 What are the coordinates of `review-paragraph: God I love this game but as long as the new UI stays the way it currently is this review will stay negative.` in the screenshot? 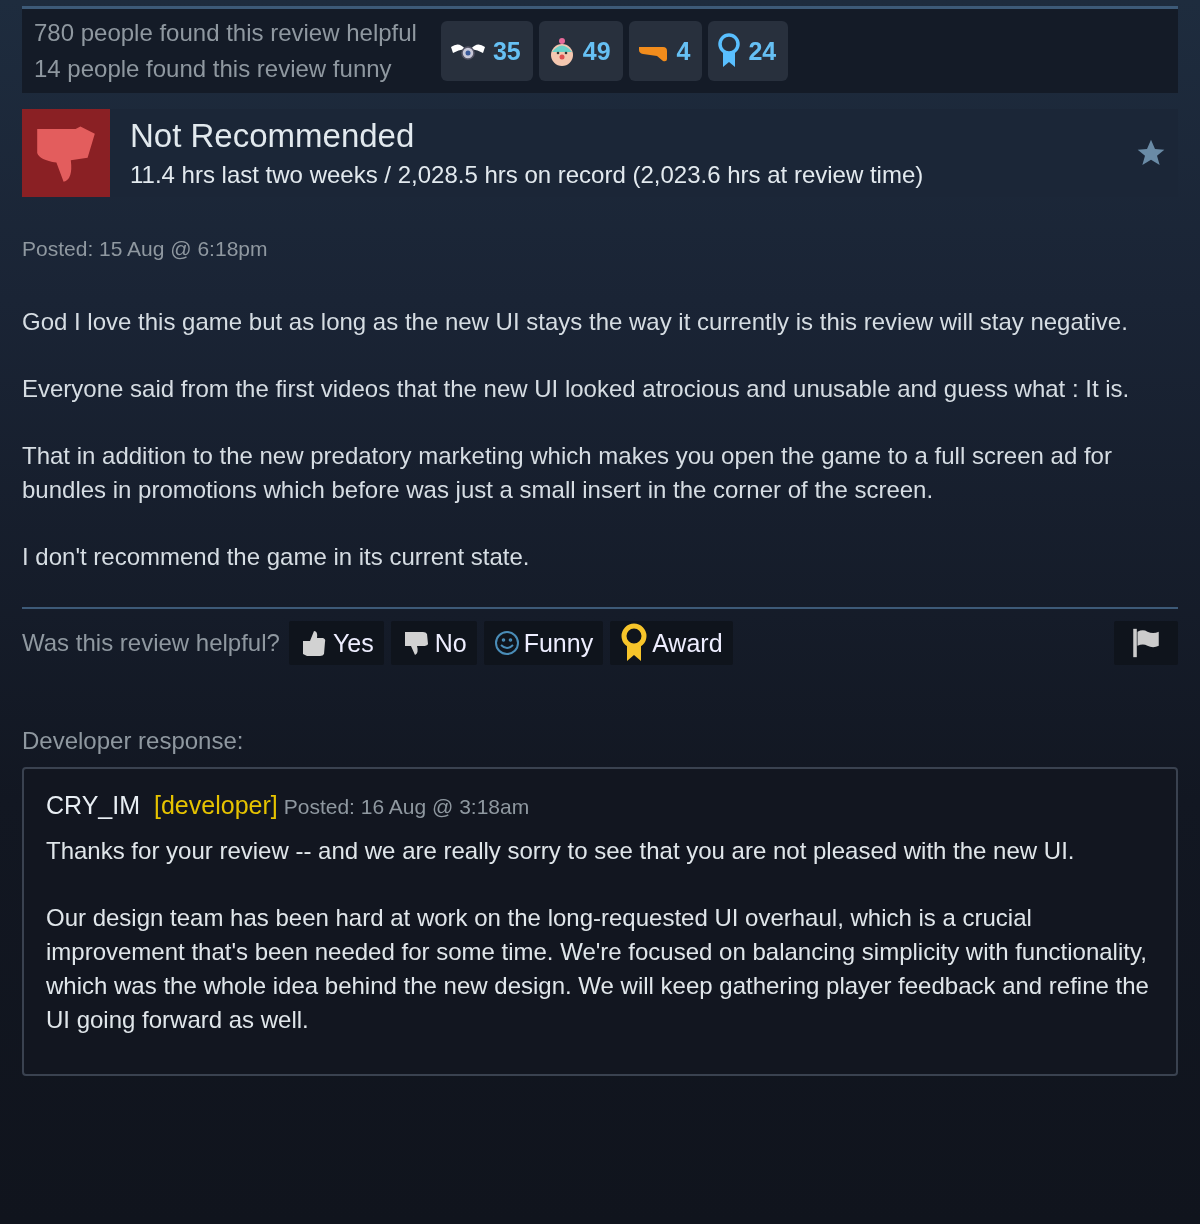 It's located at (575, 322).